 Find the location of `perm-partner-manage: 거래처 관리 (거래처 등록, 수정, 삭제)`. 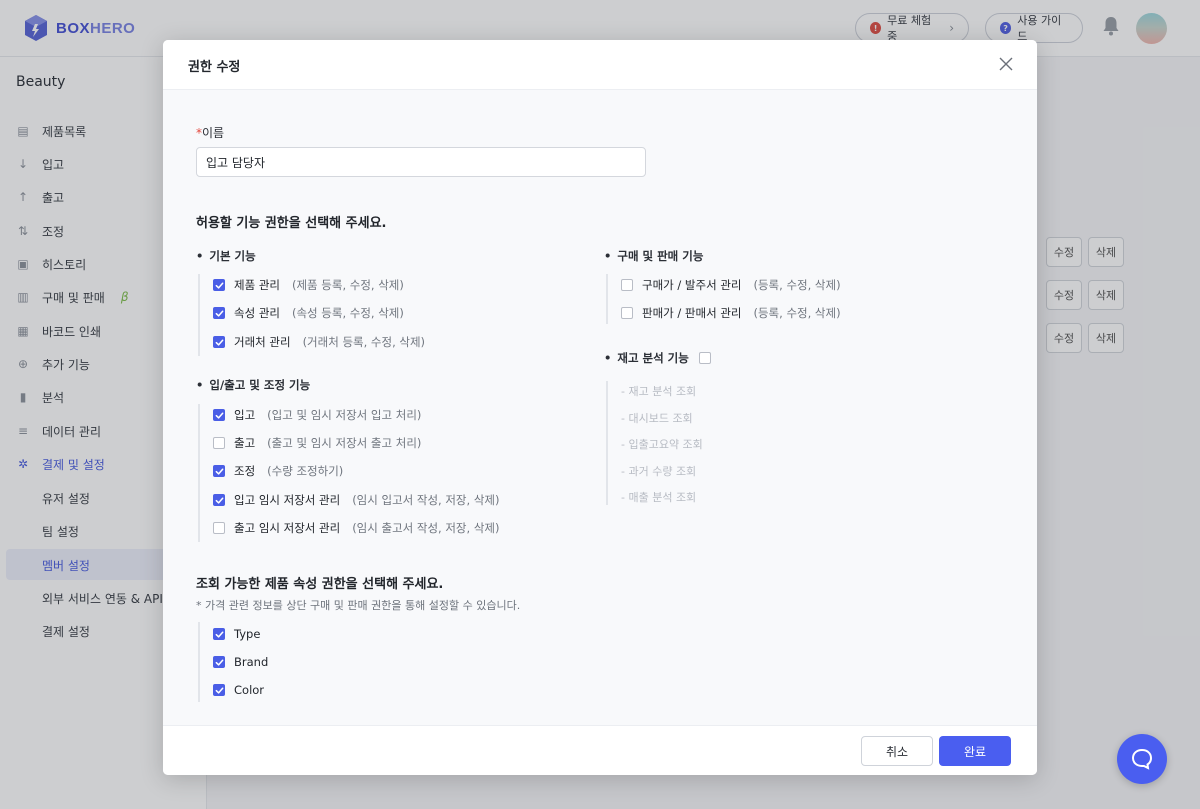

perm-partner-manage: 거래처 관리 (거래처 등록, 수정, 삭제) is located at coordinates (319, 342).